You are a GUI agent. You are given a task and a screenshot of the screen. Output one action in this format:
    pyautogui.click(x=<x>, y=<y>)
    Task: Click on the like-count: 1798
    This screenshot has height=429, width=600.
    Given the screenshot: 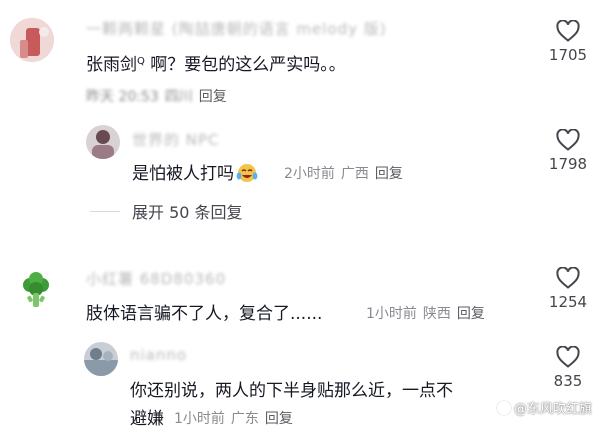 What is the action you would take?
    pyautogui.click(x=568, y=164)
    